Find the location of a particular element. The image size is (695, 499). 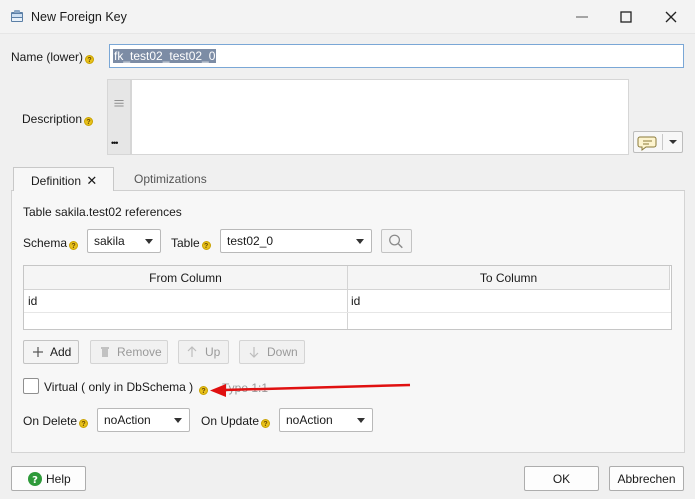

virtual-label: Virtual ( only in DbSchema ) is located at coordinates (118, 387).